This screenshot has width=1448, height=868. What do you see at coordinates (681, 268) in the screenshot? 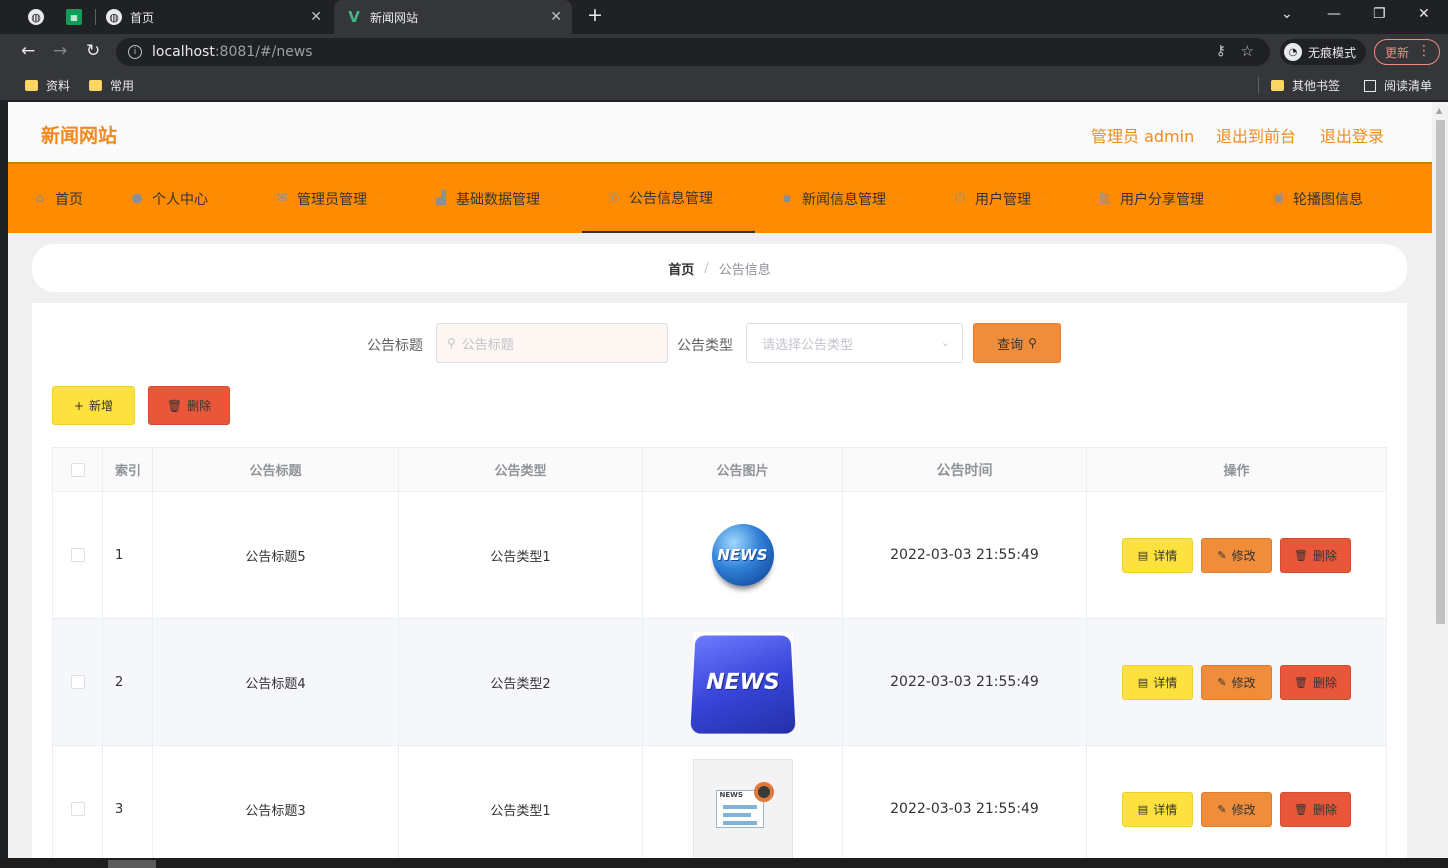
I see `breadcrumb-home: 首页` at bounding box center [681, 268].